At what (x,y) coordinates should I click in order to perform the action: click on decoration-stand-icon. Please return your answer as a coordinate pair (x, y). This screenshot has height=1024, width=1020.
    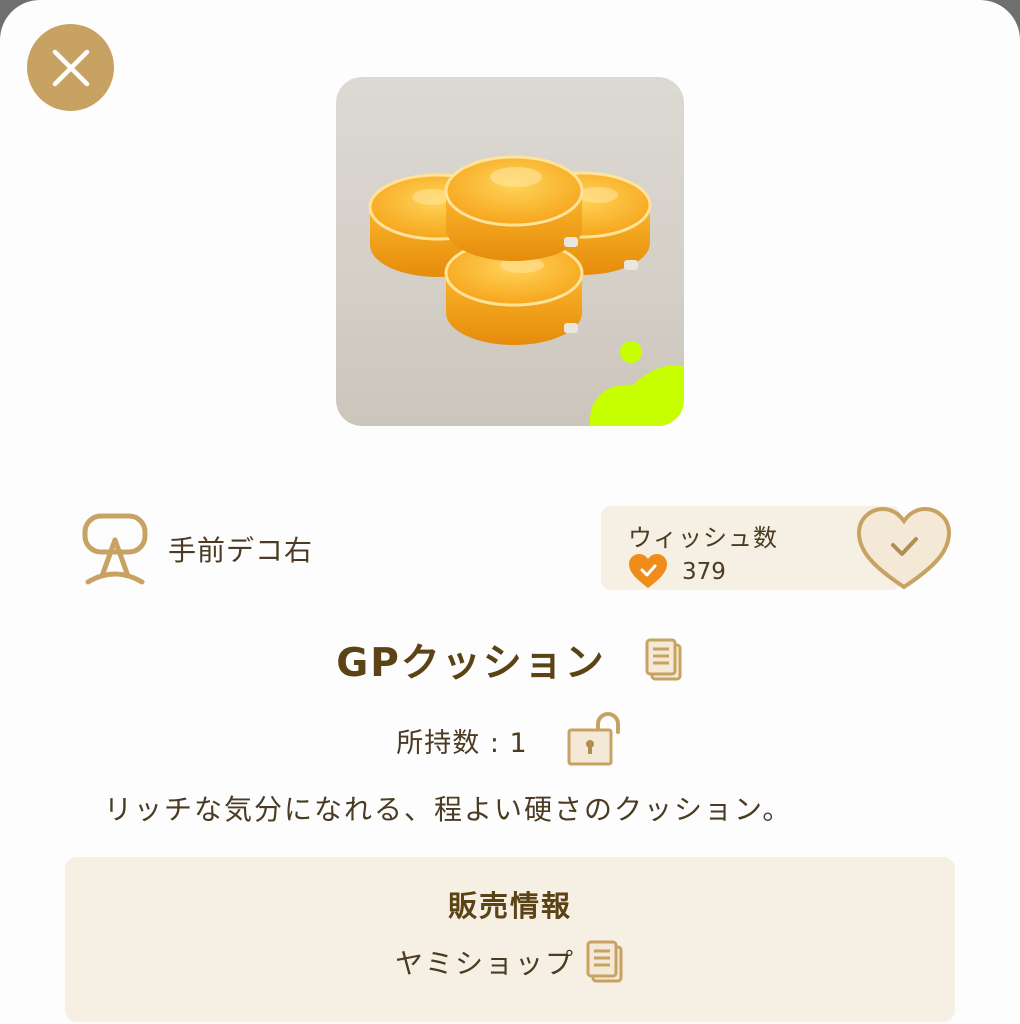
    Looking at the image, I should click on (115, 549).